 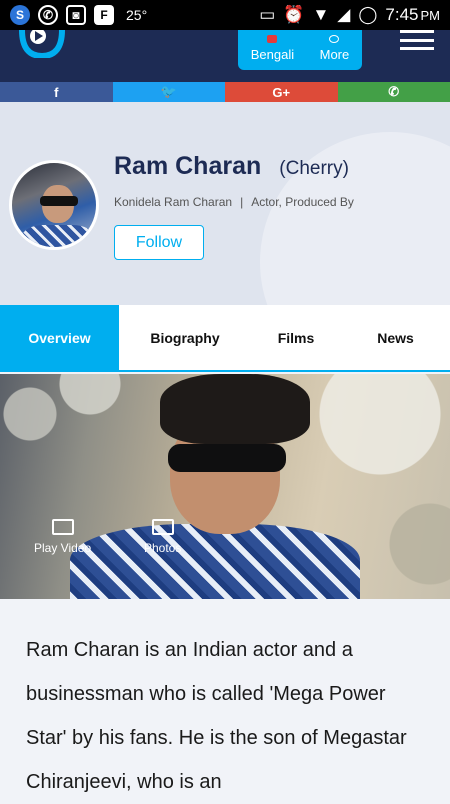 I want to click on profile-full-name: Konidela Ram Charan, so click(x=173, y=202).